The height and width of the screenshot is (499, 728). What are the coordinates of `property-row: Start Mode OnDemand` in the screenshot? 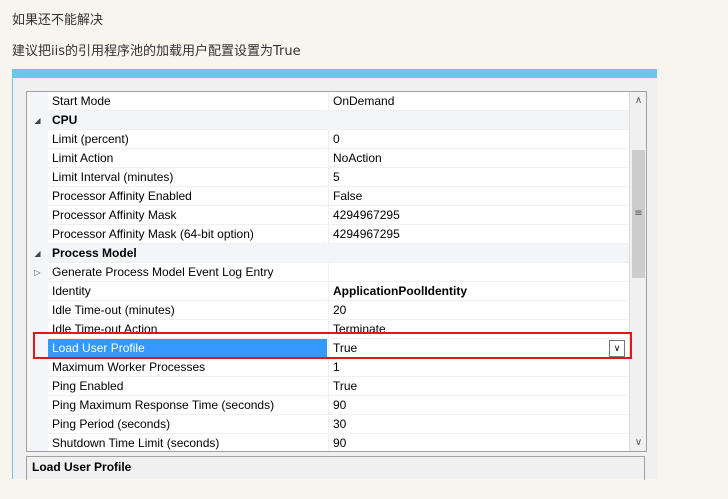 It's located at (328, 101).